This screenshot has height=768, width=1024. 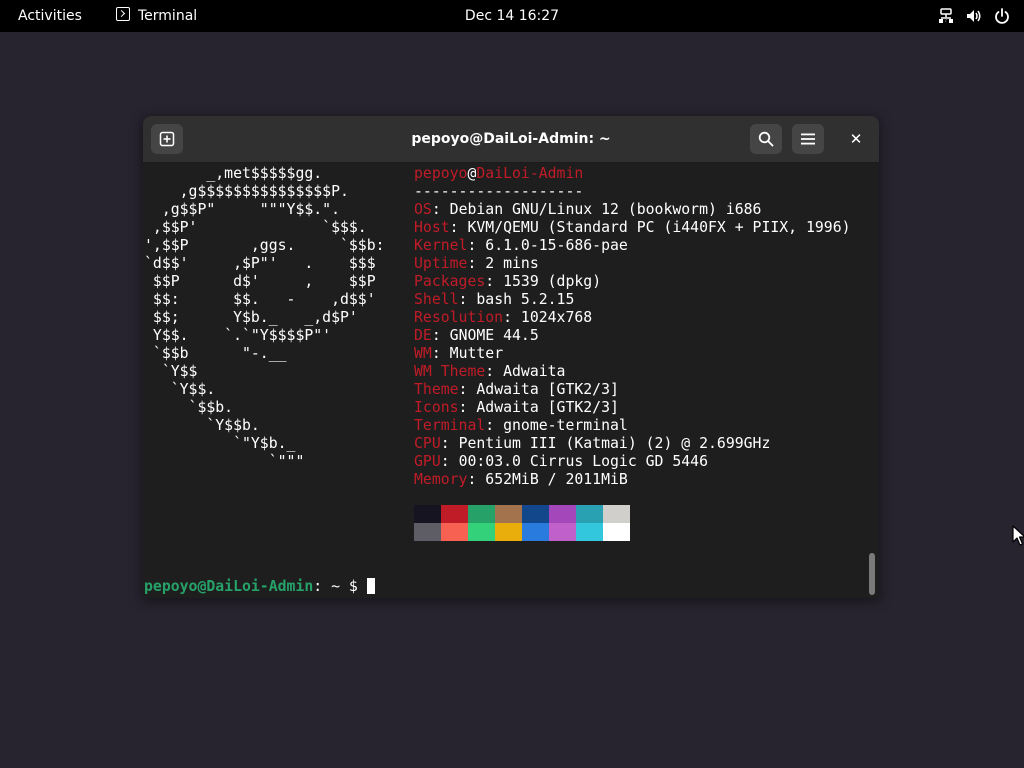 What do you see at coordinates (605, 209) in the screenshot?
I see `info-value: Debian GNU/Linux 12 (bookworm) i686` at bounding box center [605, 209].